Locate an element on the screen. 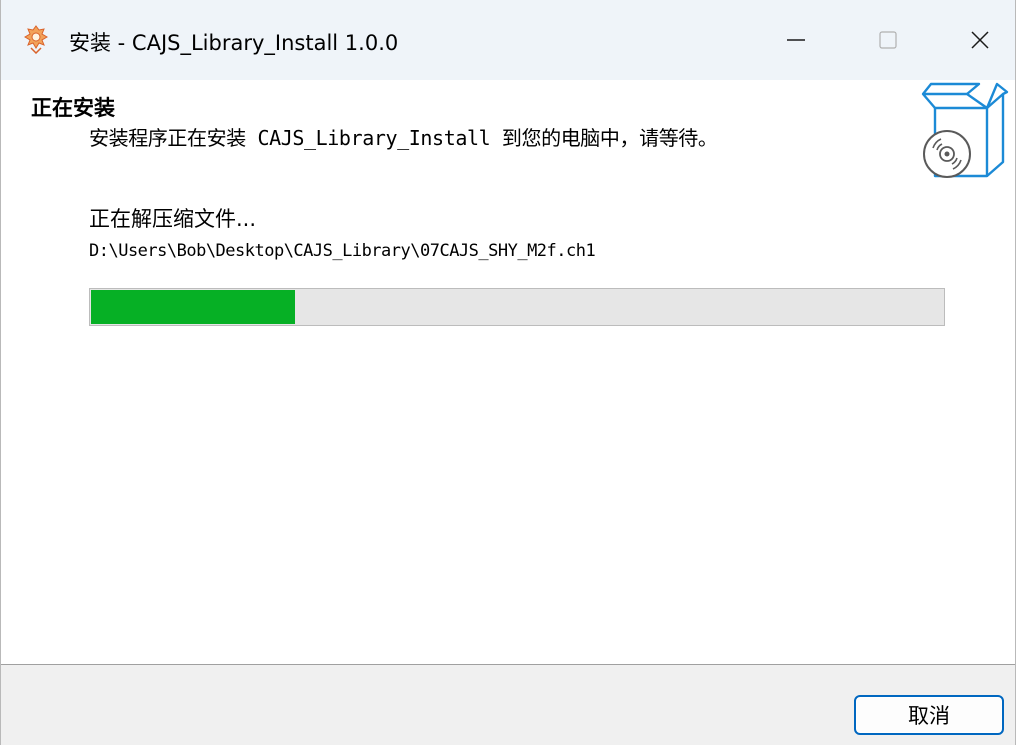 The width and height of the screenshot is (1016, 745). maximize-icon is located at coordinates (888, 40).